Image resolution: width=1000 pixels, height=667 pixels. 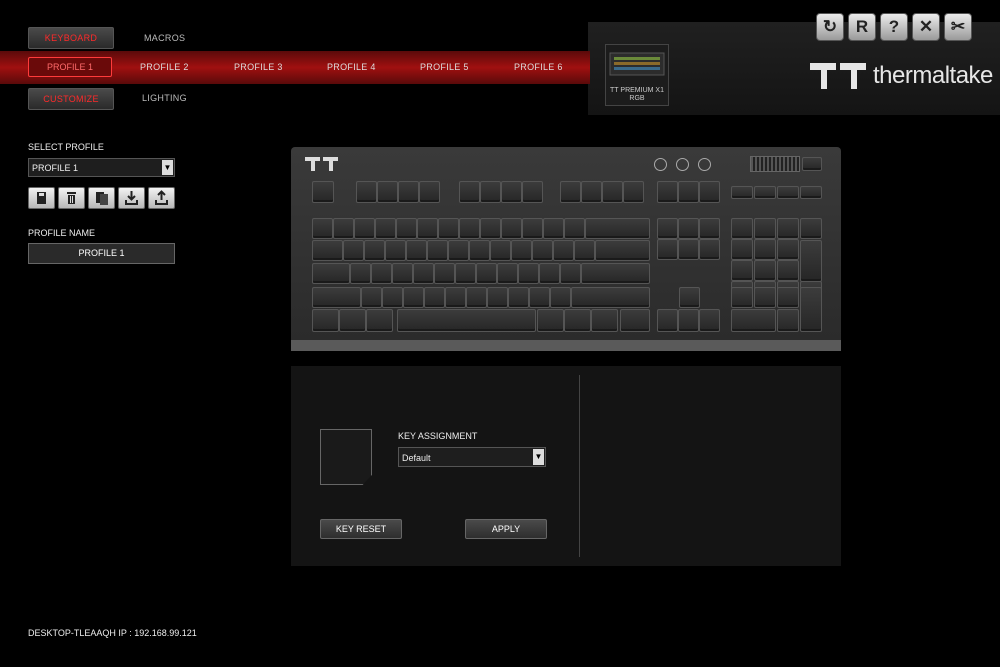 What do you see at coordinates (637, 75) in the screenshot?
I see `device-thumbnail: TT PREMIUM X1 RGB` at bounding box center [637, 75].